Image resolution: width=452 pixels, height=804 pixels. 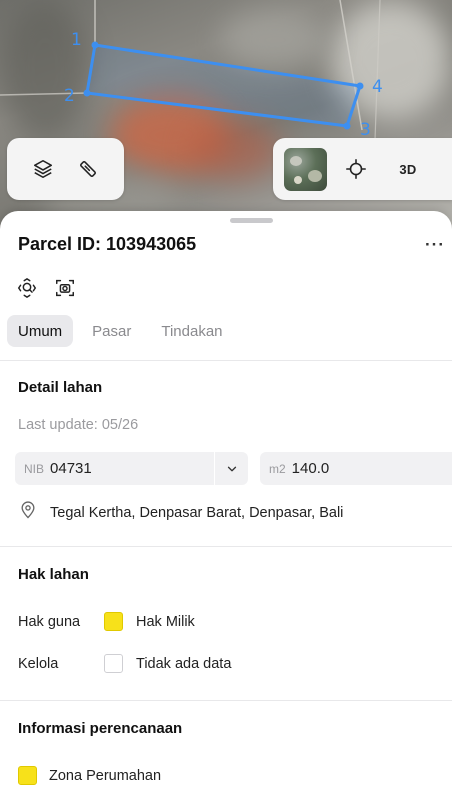 I want to click on nib-value: 04731, so click(x=71, y=468).